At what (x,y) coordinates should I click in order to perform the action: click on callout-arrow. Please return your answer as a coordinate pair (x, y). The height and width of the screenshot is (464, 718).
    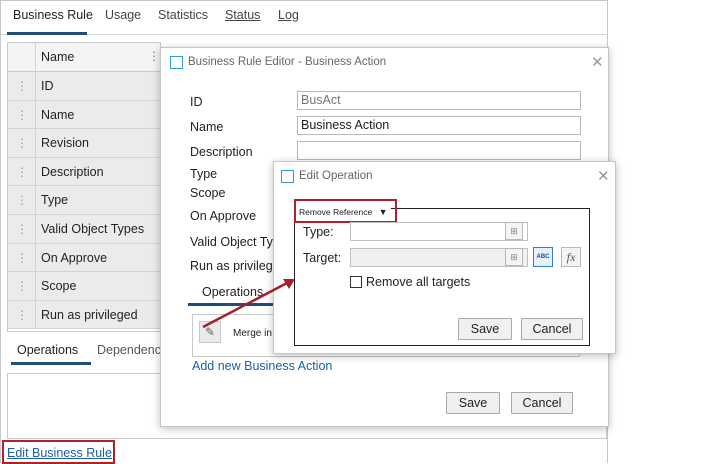
    Looking at the image, I should click on (248, 304).